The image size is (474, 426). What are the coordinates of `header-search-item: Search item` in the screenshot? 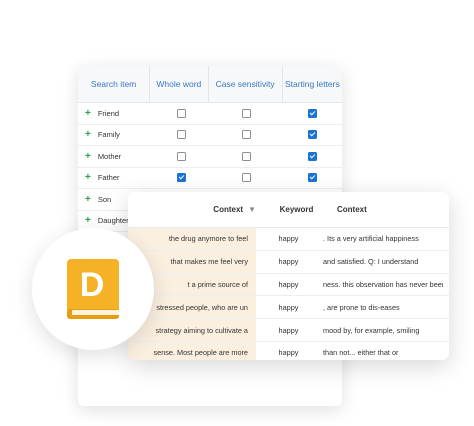 It's located at (114, 84).